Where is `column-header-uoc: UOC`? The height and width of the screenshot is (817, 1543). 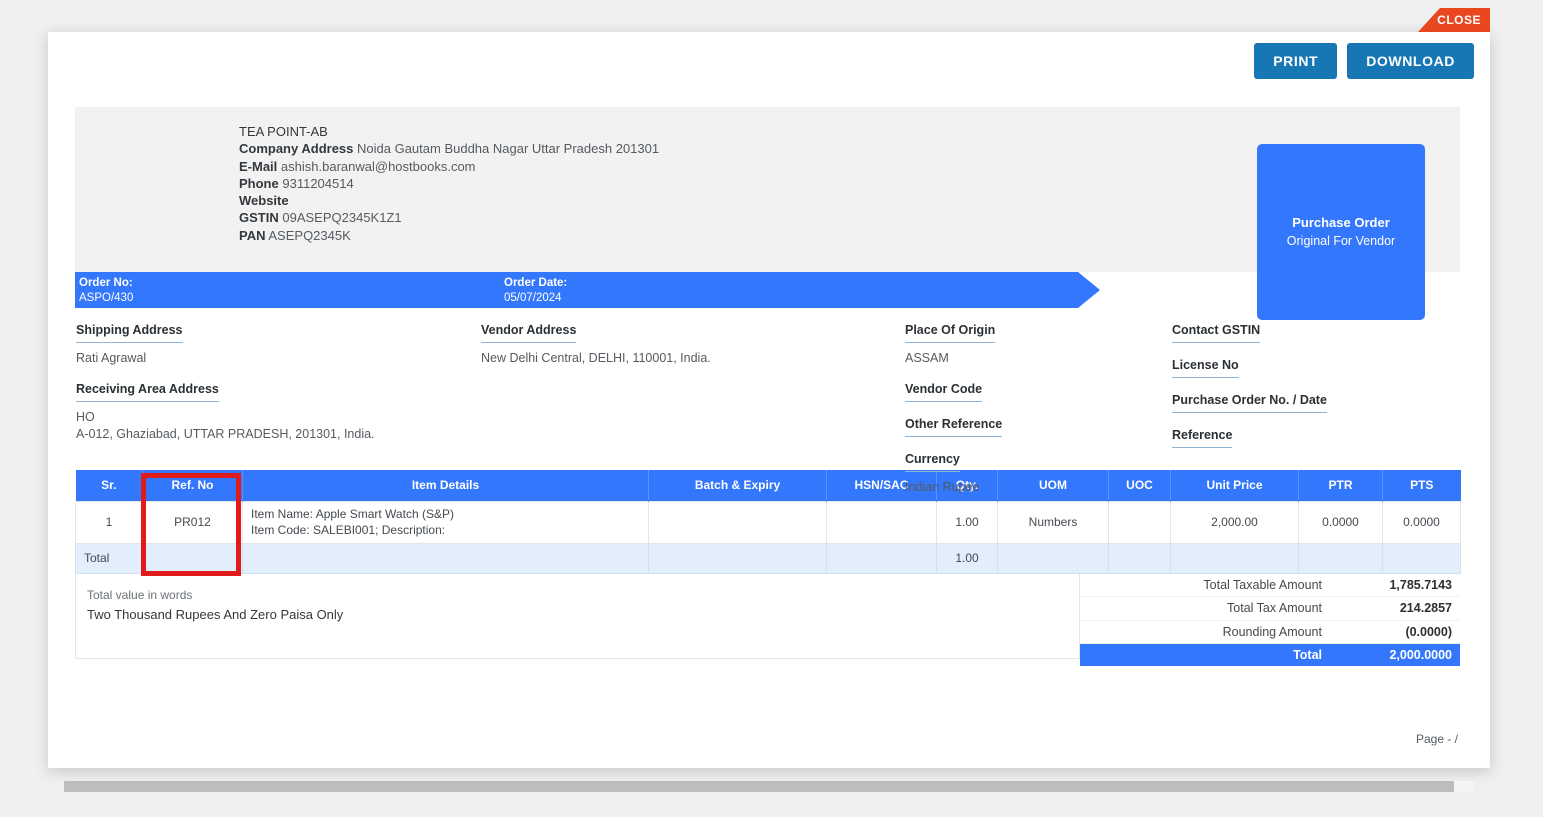 column-header-uoc: UOC is located at coordinates (1139, 485).